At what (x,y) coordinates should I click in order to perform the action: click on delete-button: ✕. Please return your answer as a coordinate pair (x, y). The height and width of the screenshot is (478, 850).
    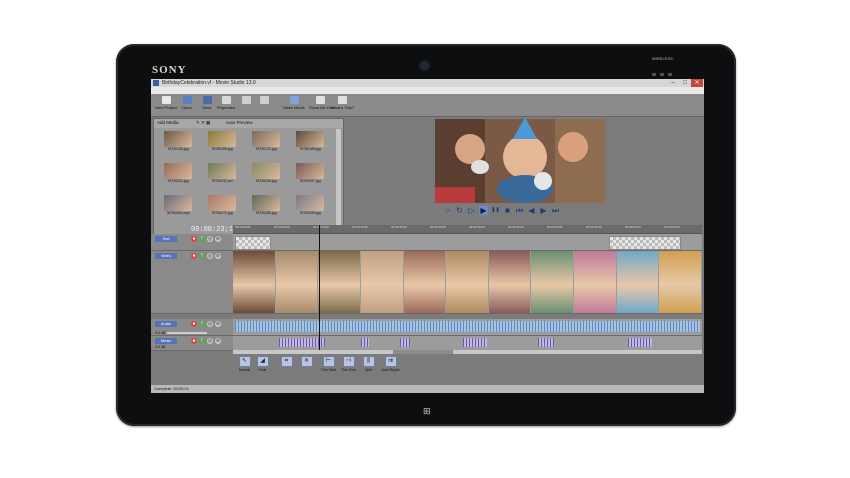
    Looking at the image, I should click on (306, 362).